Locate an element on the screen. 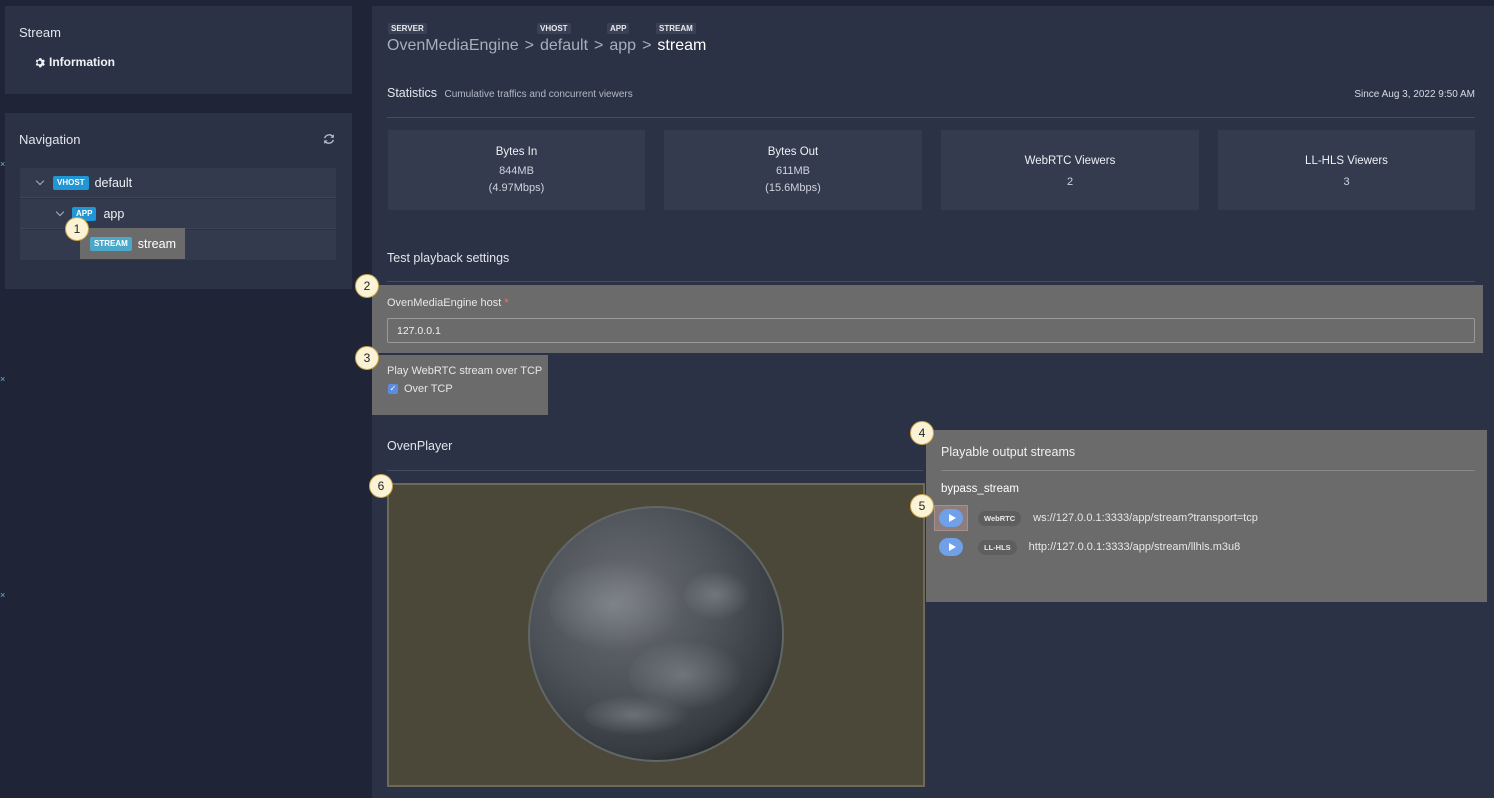  play-button-llhls is located at coordinates (951, 547).